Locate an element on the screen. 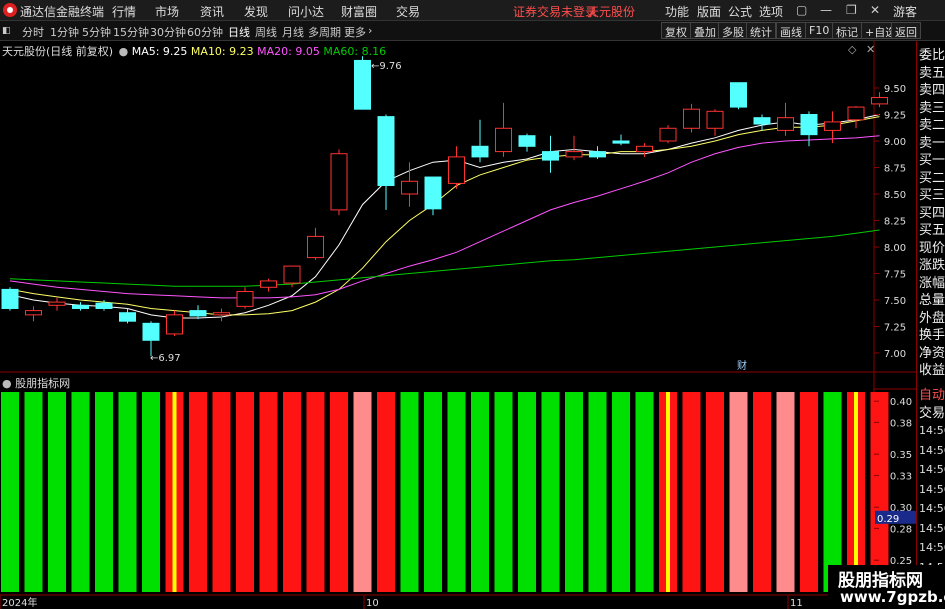  period-1min: 1分钟 is located at coordinates (64, 32).